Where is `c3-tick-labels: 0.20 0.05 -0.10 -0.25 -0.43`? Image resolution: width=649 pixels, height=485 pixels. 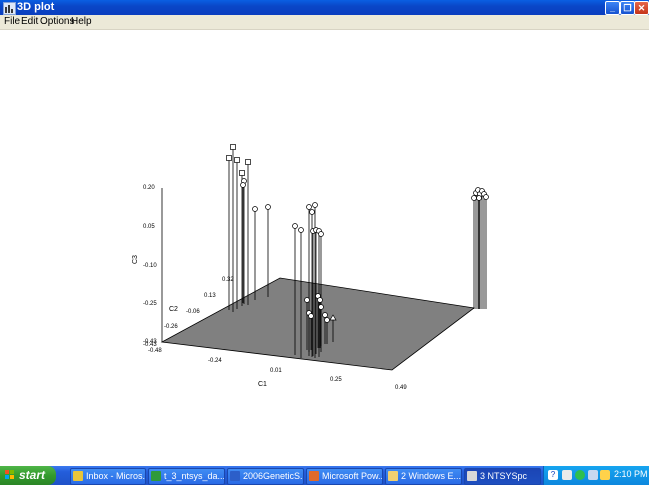 c3-tick-labels: 0.20 0.05 -0.10 -0.25 -0.43 is located at coordinates (150, 265).